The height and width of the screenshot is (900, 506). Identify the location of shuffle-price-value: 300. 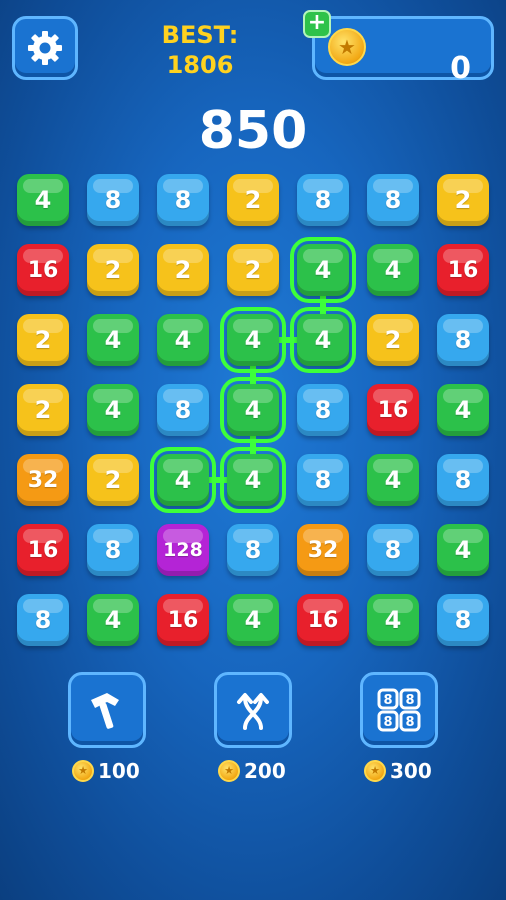
(411, 771).